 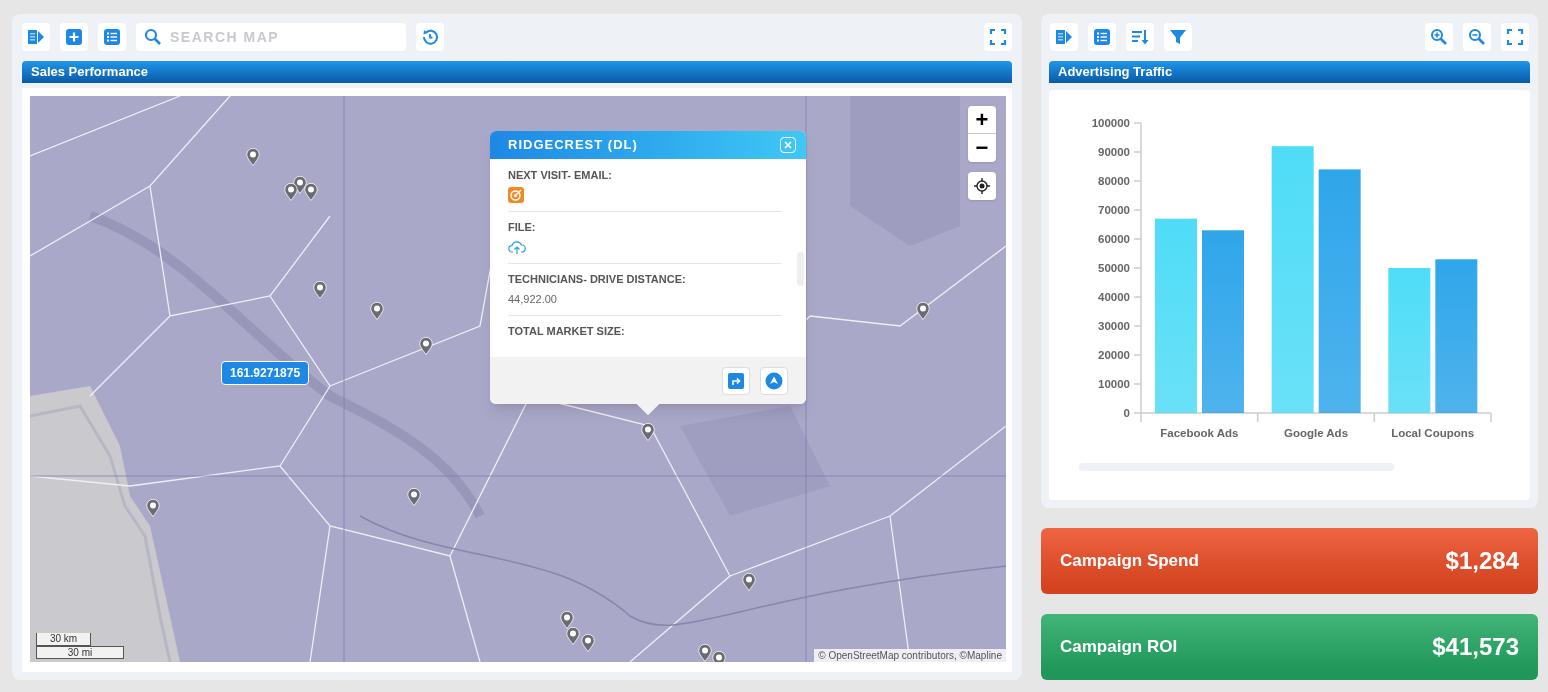 What do you see at coordinates (1482, 561) in the screenshot?
I see `metric-value: $1,284` at bounding box center [1482, 561].